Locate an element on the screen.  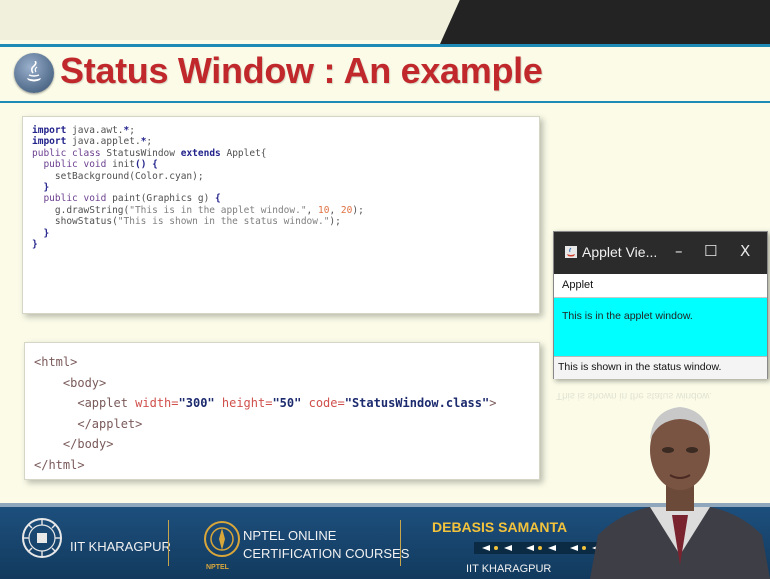
applet-canvas-text: This is in the applet window. is located at coordinates (627, 316).